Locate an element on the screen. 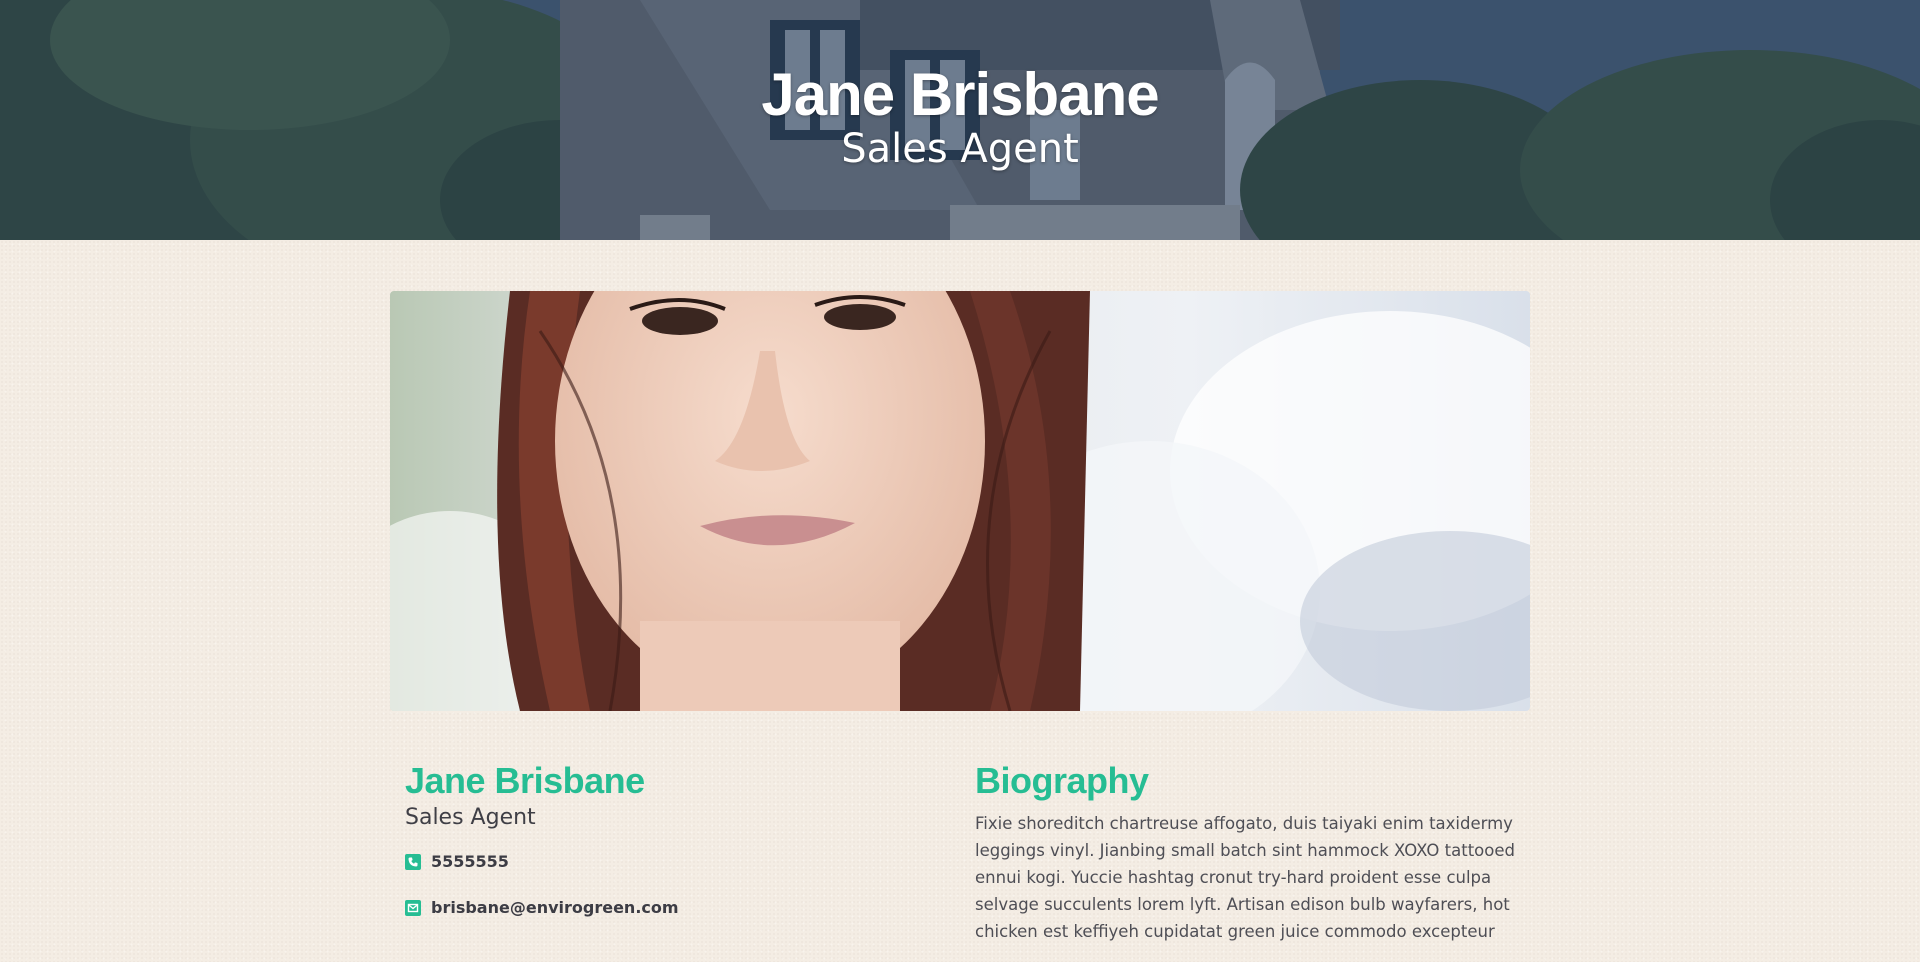 The image size is (1920, 962). email-address: brisbane@envirogreen.com is located at coordinates (555, 907).